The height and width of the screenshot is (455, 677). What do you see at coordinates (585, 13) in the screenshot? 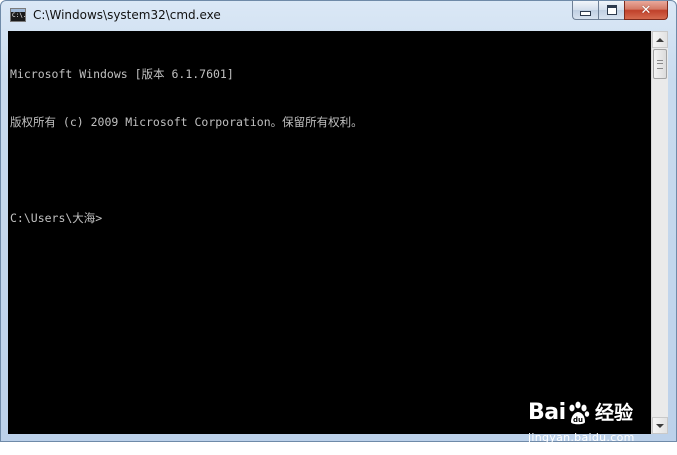
I see `minimize-icon` at bounding box center [585, 13].